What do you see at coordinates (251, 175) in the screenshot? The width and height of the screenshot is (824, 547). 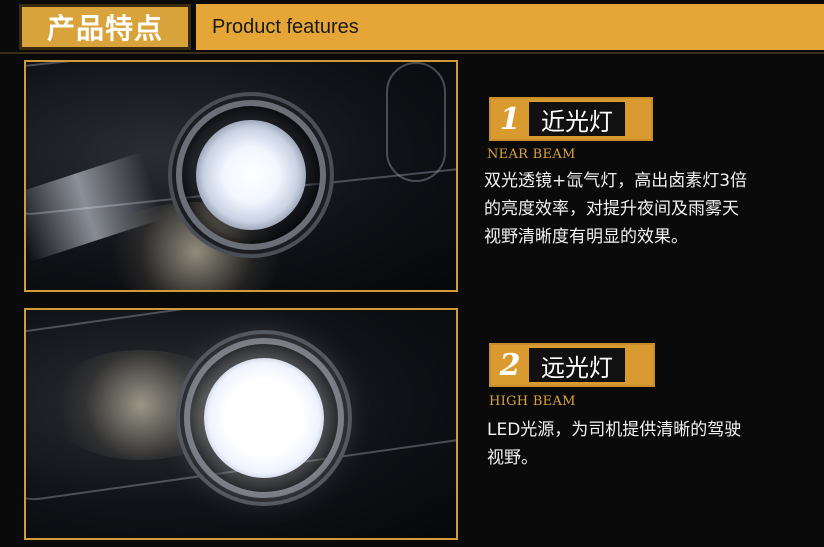 I see `projector-lens` at bounding box center [251, 175].